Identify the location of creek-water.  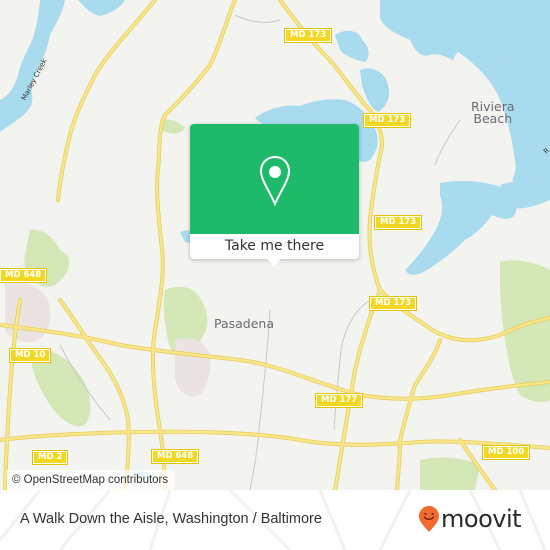
(461, 227).